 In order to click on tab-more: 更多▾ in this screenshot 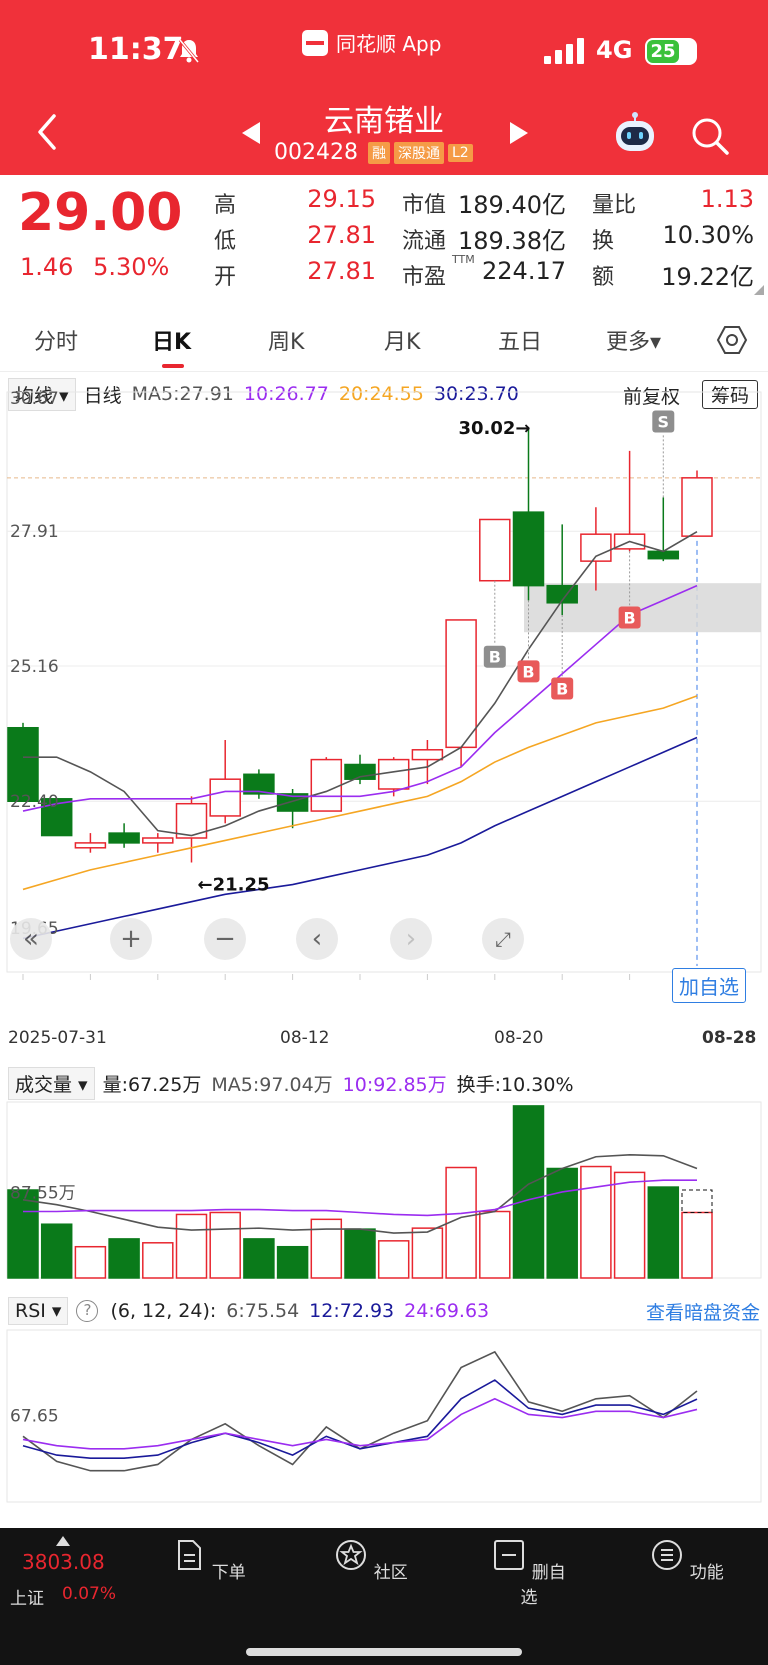, I will do `click(633, 340)`.